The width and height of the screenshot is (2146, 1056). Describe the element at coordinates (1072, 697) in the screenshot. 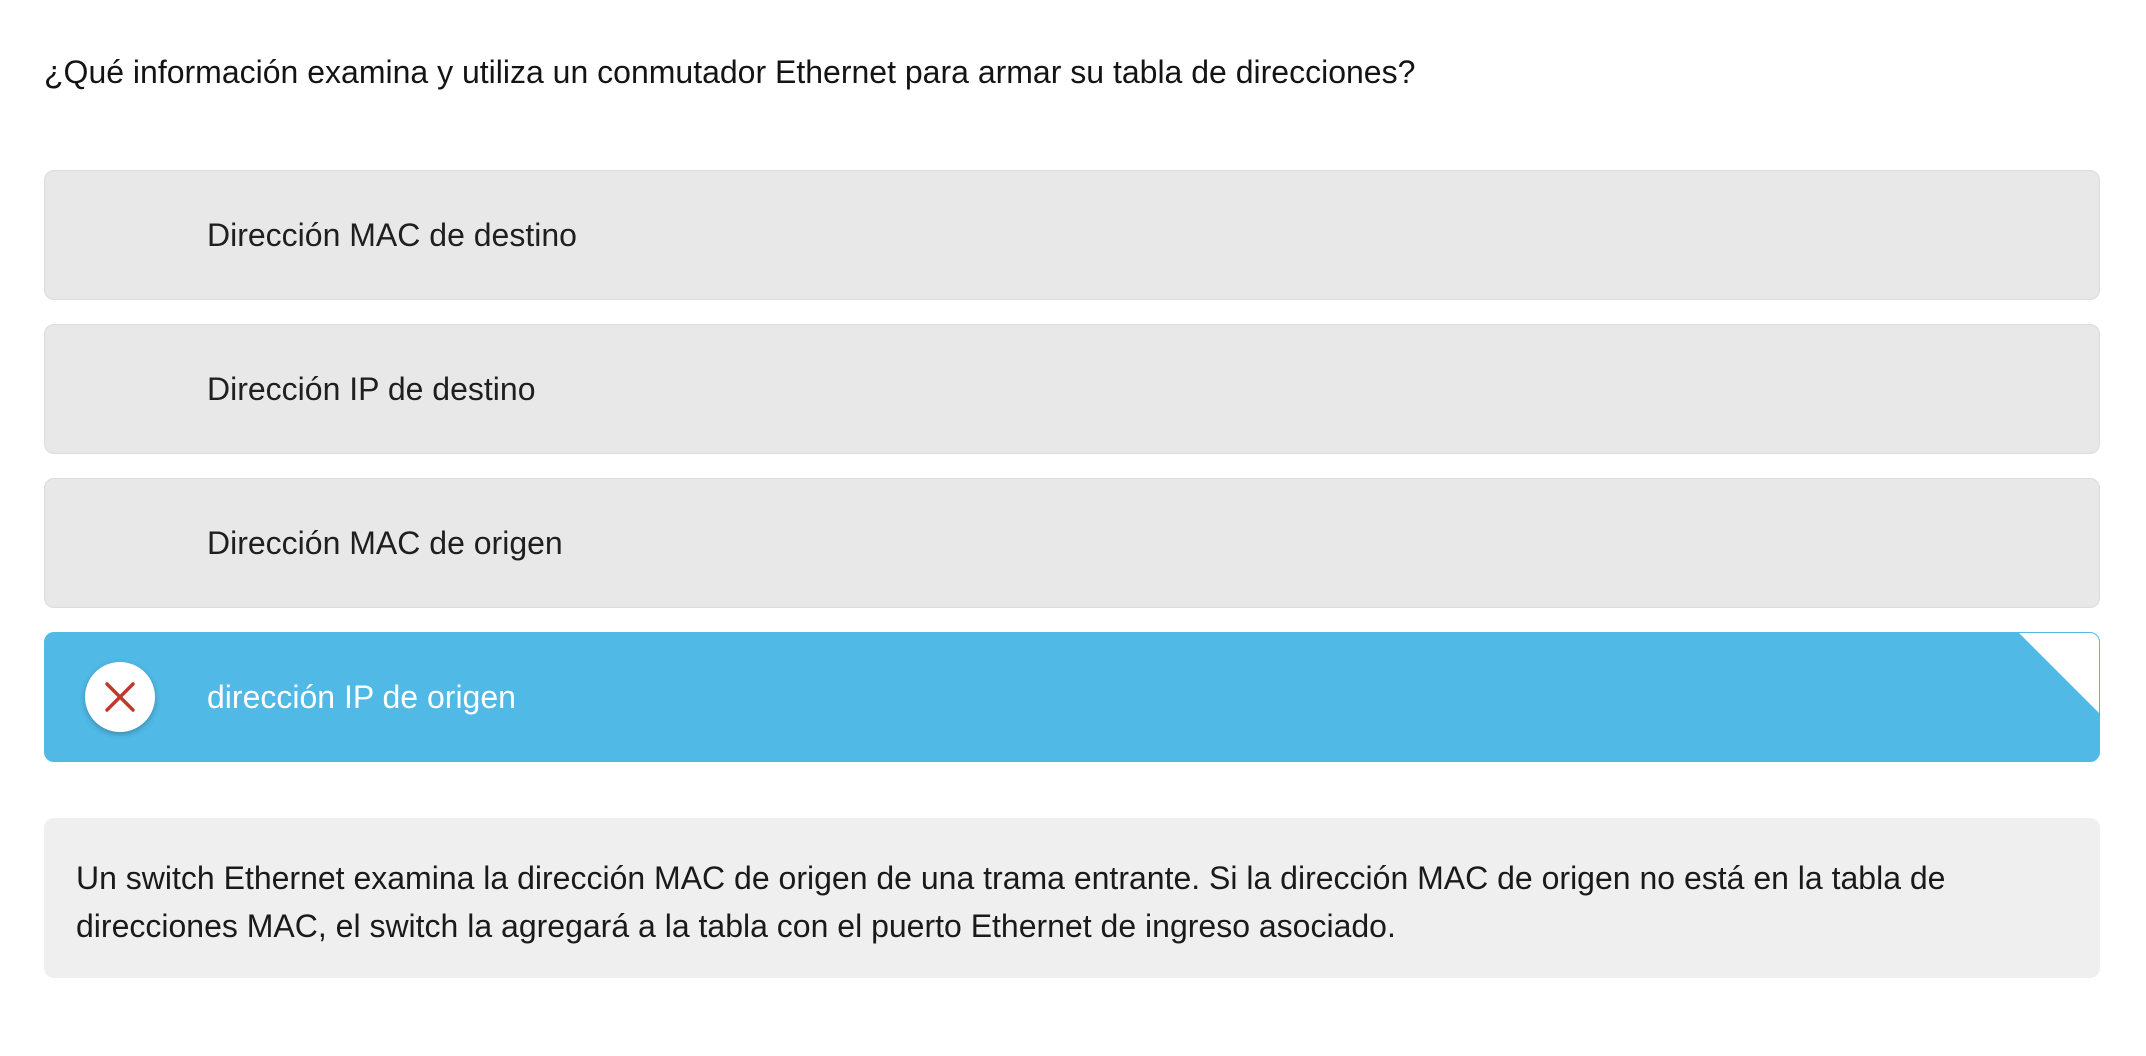

I see `option-ip-origen-selected: dirección IP de origen` at that location.